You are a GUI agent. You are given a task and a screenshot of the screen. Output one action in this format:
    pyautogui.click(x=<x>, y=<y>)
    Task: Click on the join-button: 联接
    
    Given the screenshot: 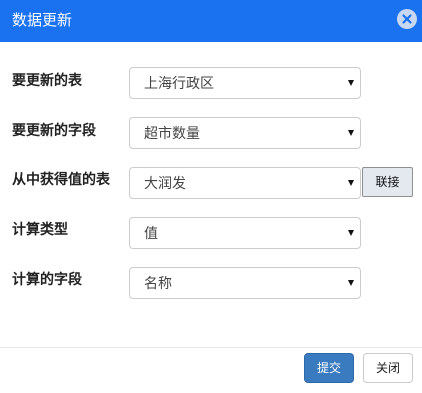 What is the action you would take?
    pyautogui.click(x=387, y=182)
    